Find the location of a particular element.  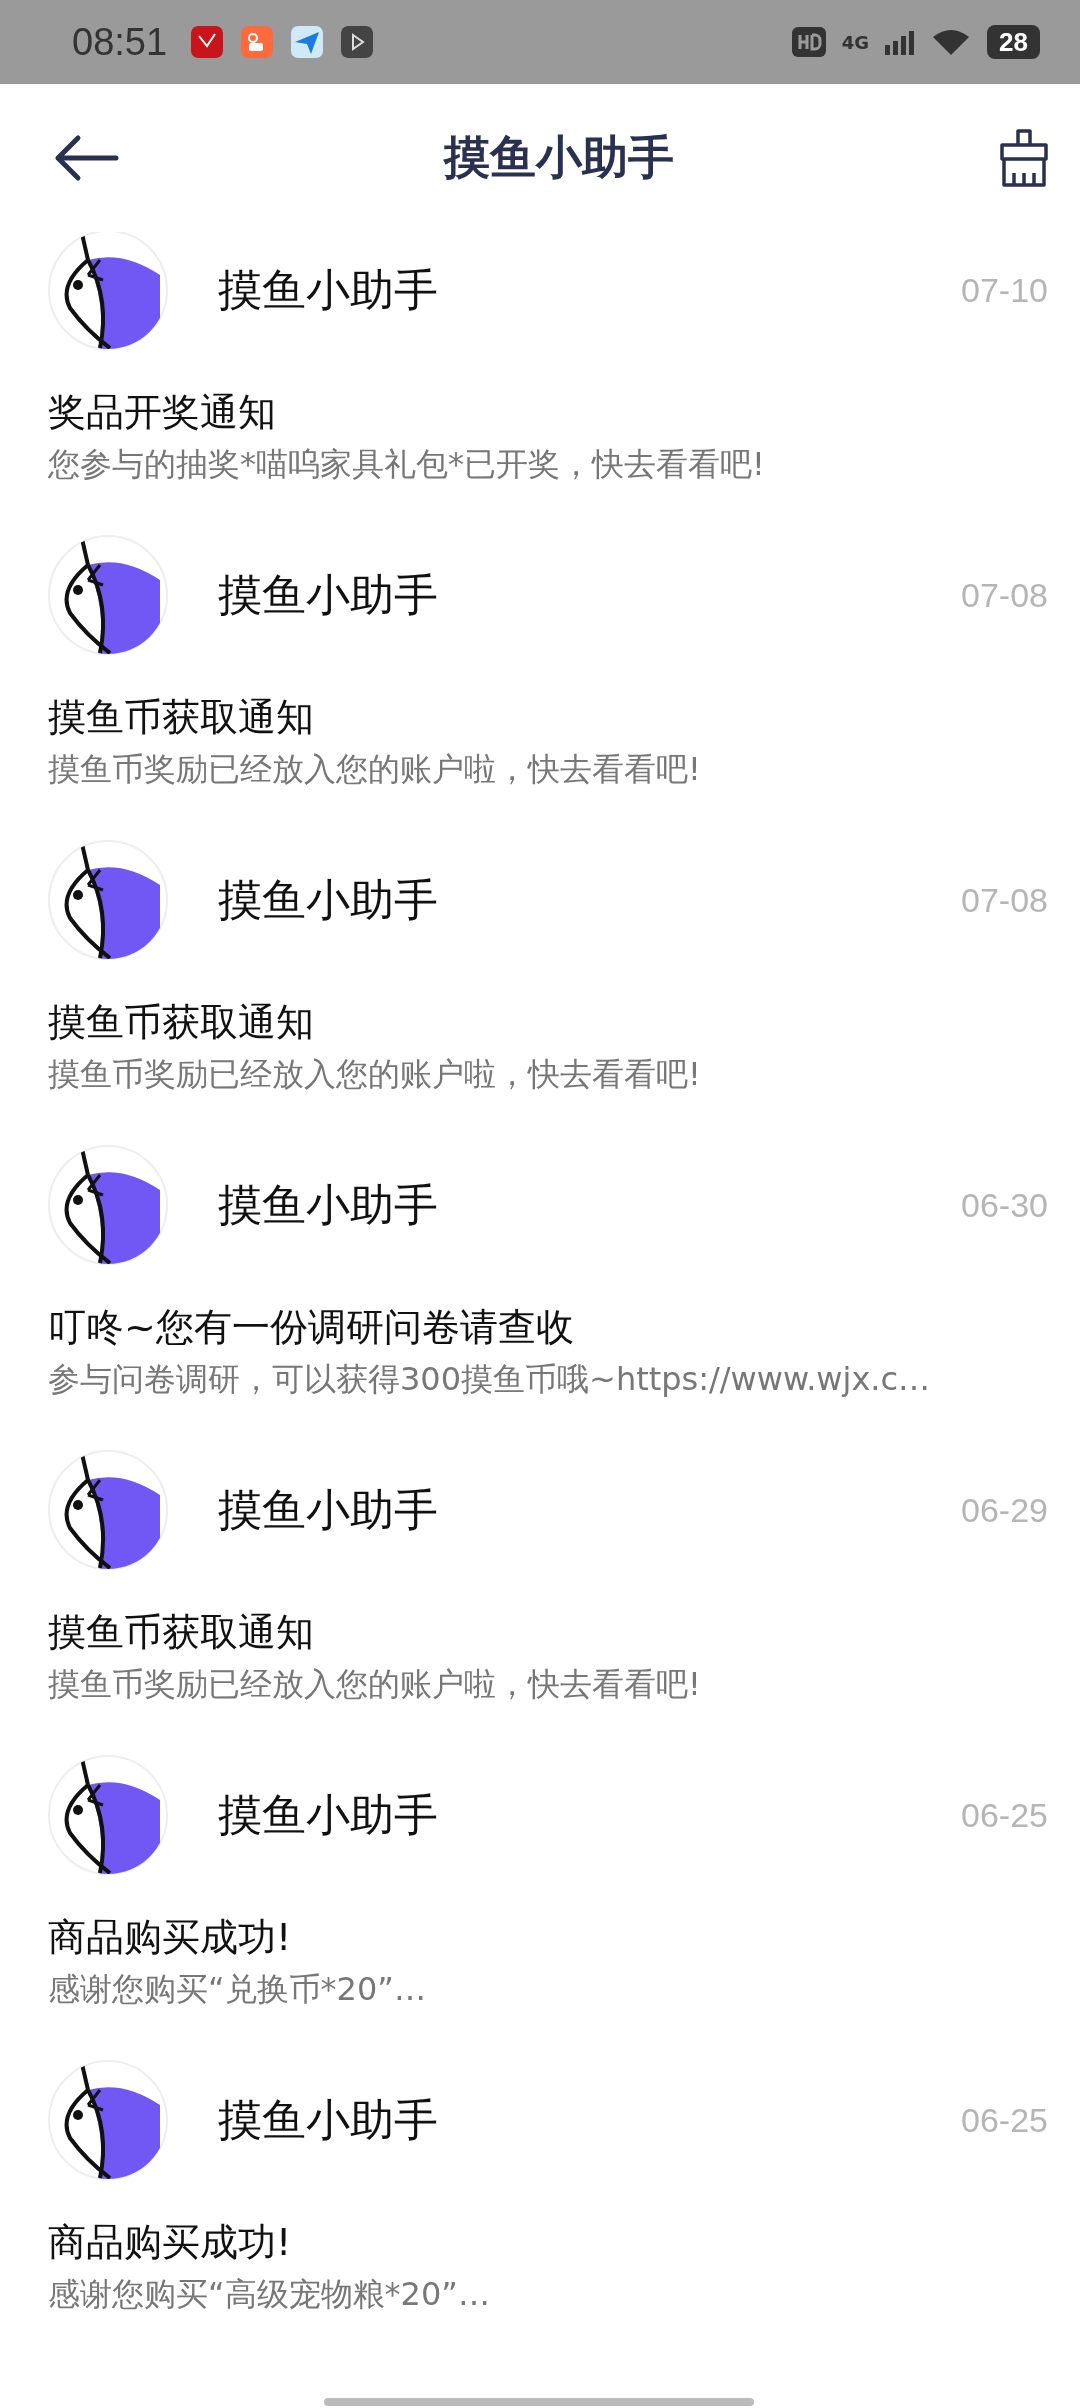

app-notification-icon is located at coordinates (207, 42).